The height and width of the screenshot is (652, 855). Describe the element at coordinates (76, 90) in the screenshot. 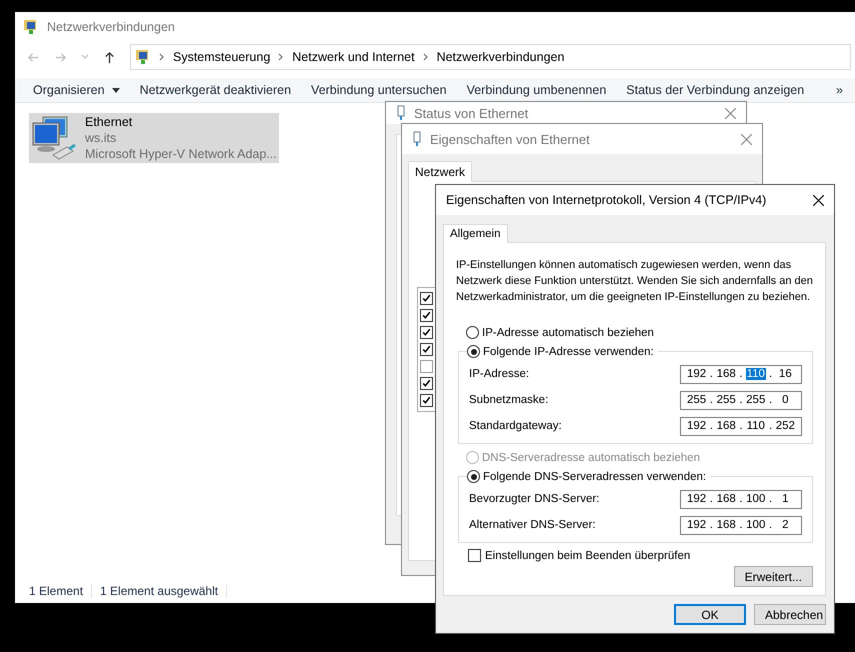

I see `toolbar-button: Organisieren` at that location.